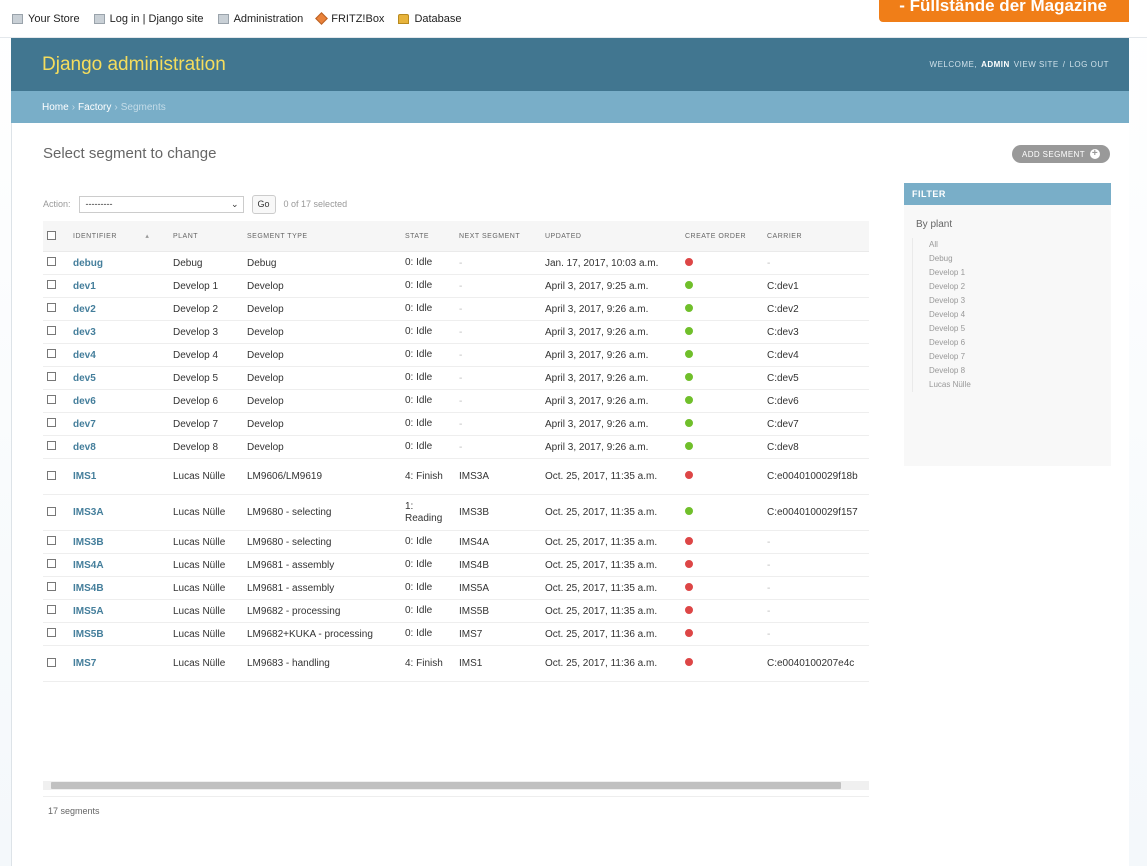 The width and height of the screenshot is (1147, 866). What do you see at coordinates (1018, 329) in the screenshot?
I see `filter-option: Develop 5` at bounding box center [1018, 329].